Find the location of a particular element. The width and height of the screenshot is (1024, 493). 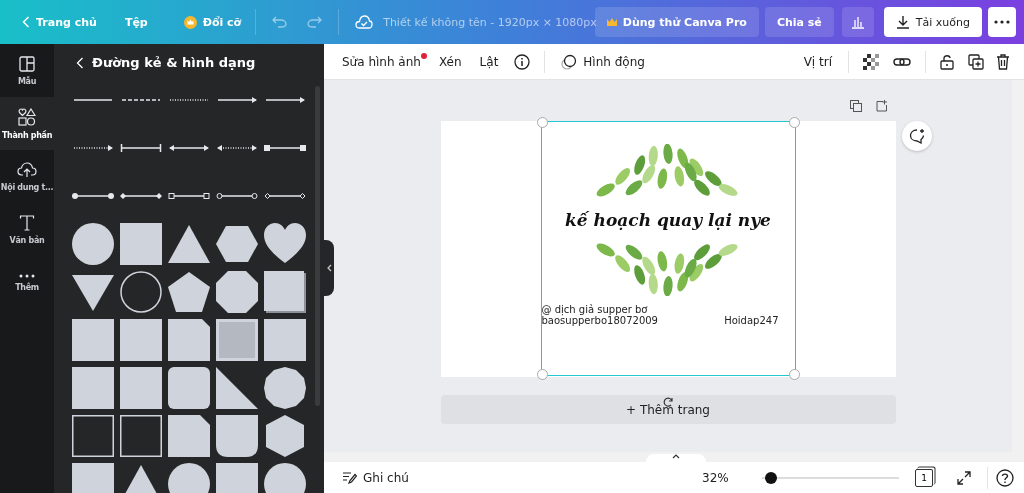

page-count: 1 is located at coordinates (924, 477).